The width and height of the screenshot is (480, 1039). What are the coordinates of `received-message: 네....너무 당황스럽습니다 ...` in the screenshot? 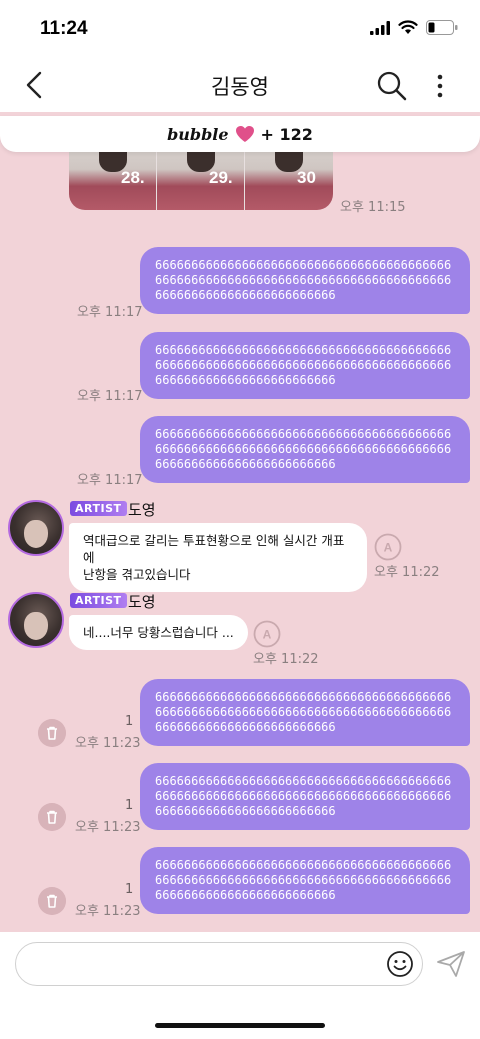 It's located at (158, 632).